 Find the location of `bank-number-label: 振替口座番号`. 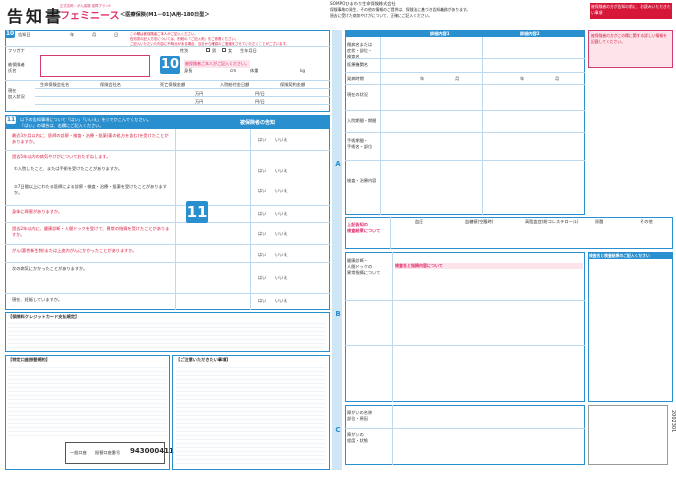

bank-number-label: 振替口座番号 is located at coordinates (108, 452).